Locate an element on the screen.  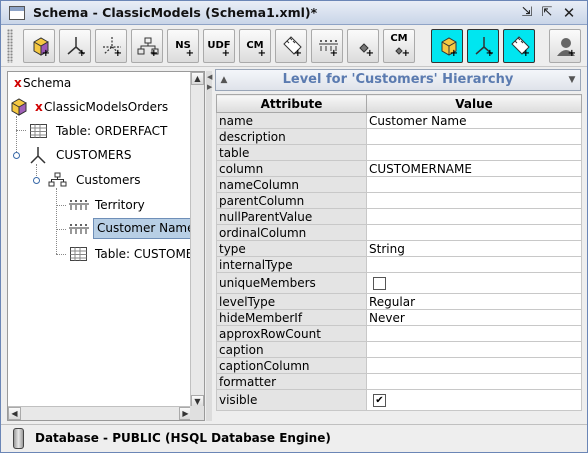
property-value-field: Never is located at coordinates (474, 317).